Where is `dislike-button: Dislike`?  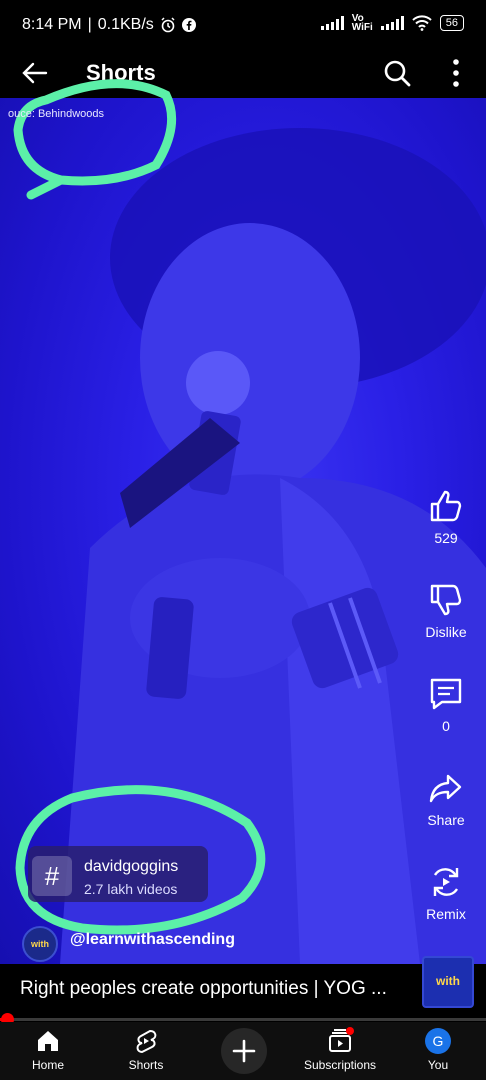 dislike-button: Dislike is located at coordinates (446, 611).